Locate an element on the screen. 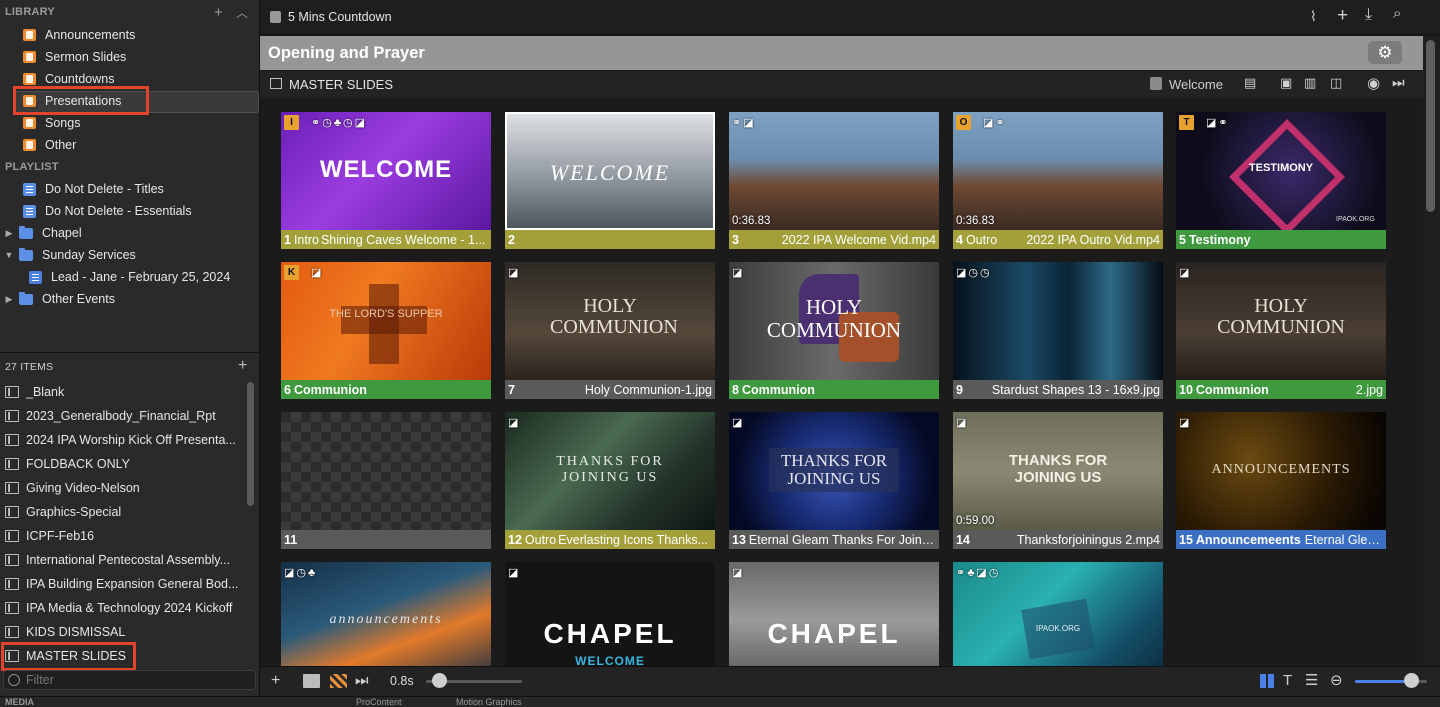 The image size is (1440, 707). list-view-icon: ☰ is located at coordinates (1311, 680).